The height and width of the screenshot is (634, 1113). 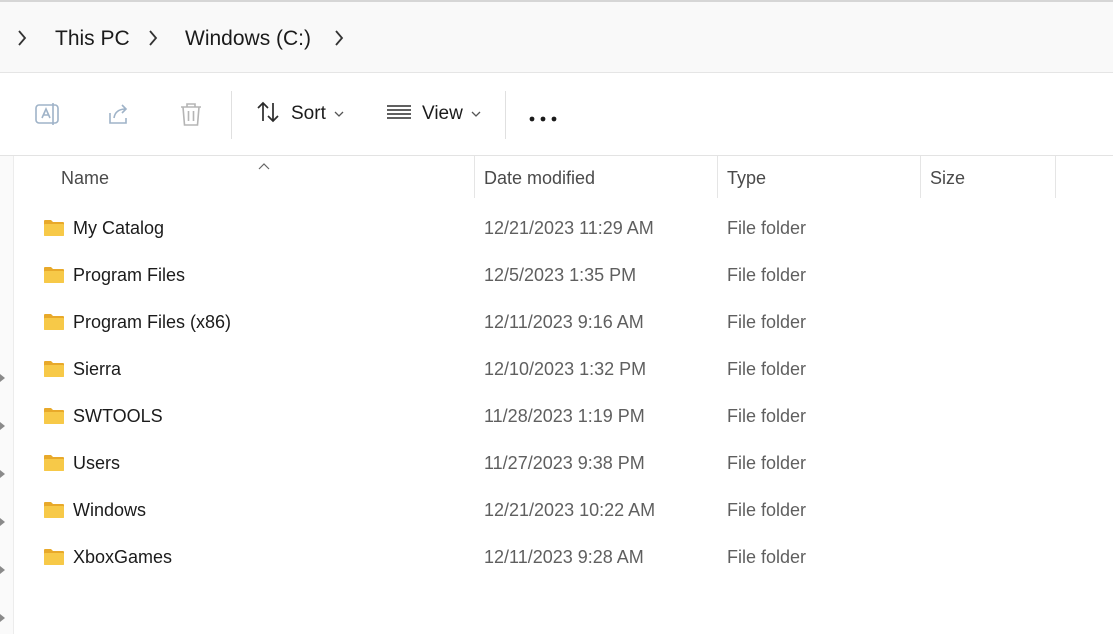 What do you see at coordinates (119, 114) in the screenshot?
I see `share-icon` at bounding box center [119, 114].